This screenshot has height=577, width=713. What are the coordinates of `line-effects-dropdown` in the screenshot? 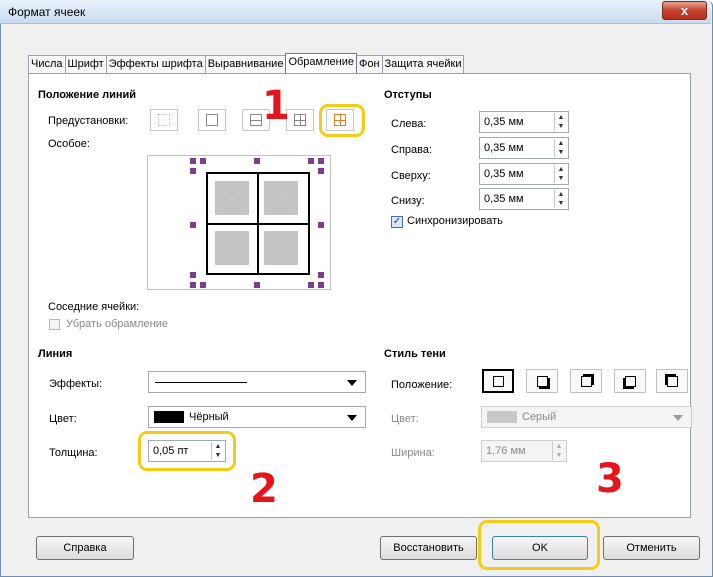 It's located at (257, 382).